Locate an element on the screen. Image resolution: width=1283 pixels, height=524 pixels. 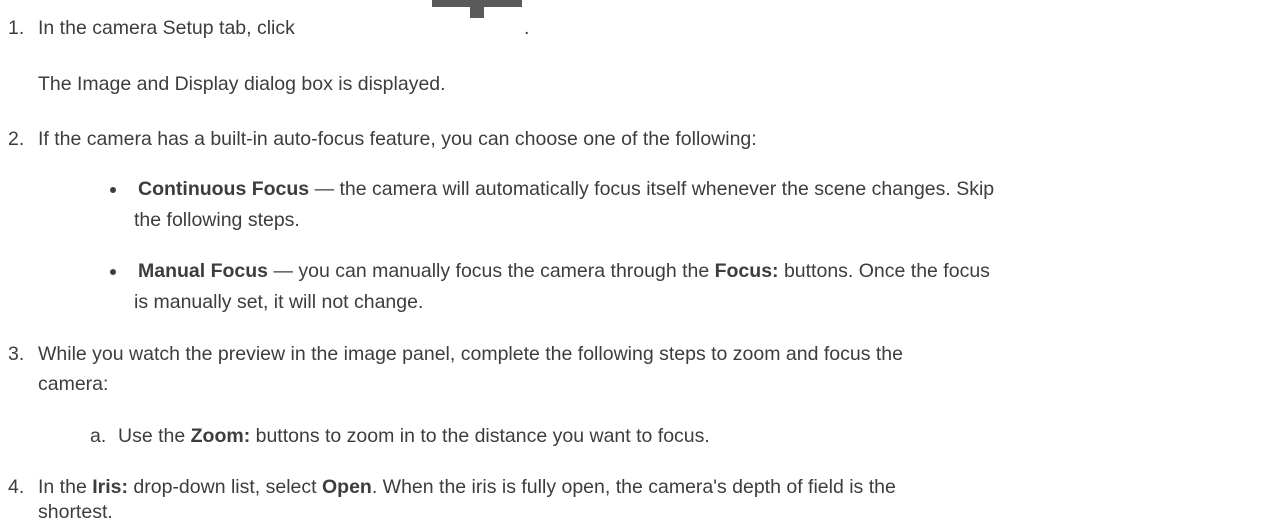
step-2-number: 2. is located at coordinates (16, 139).